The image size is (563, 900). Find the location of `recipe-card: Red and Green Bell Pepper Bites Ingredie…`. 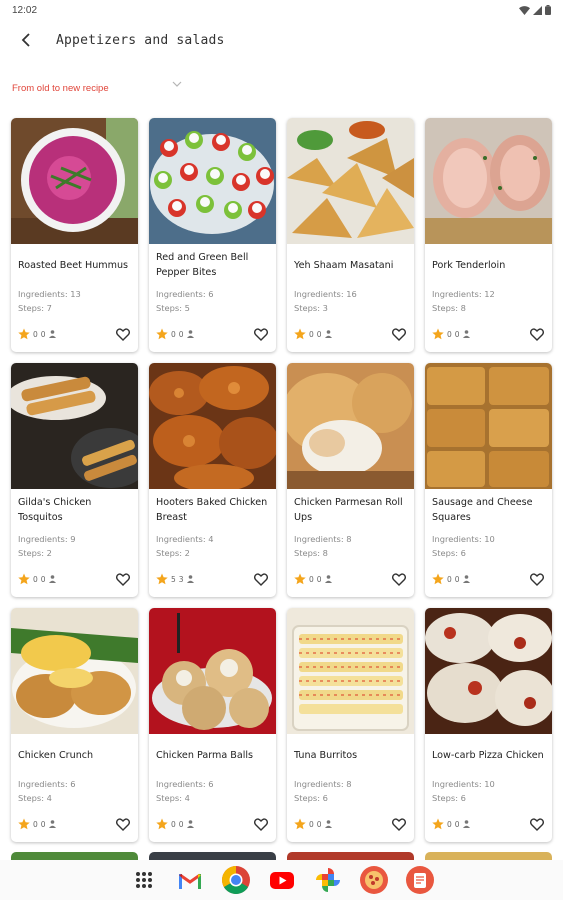

recipe-card: Red and Green Bell Pepper Bites Ingredie… is located at coordinates (212, 235).